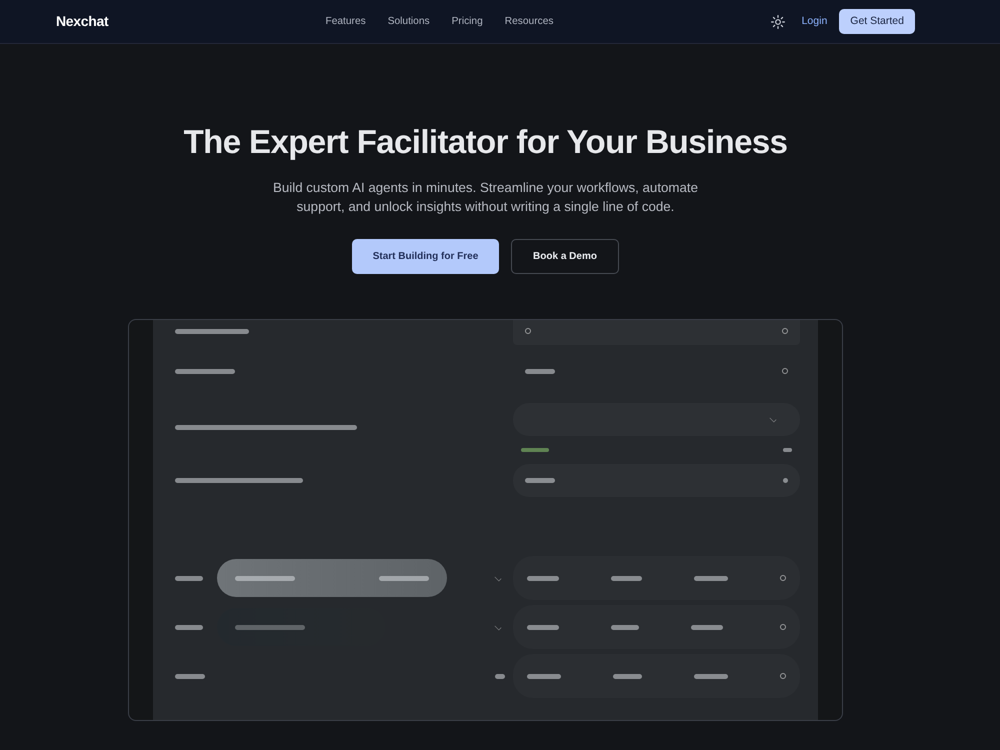 The width and height of the screenshot is (1000, 750). What do you see at coordinates (529, 22) in the screenshot?
I see `nav-link: Resources` at bounding box center [529, 22].